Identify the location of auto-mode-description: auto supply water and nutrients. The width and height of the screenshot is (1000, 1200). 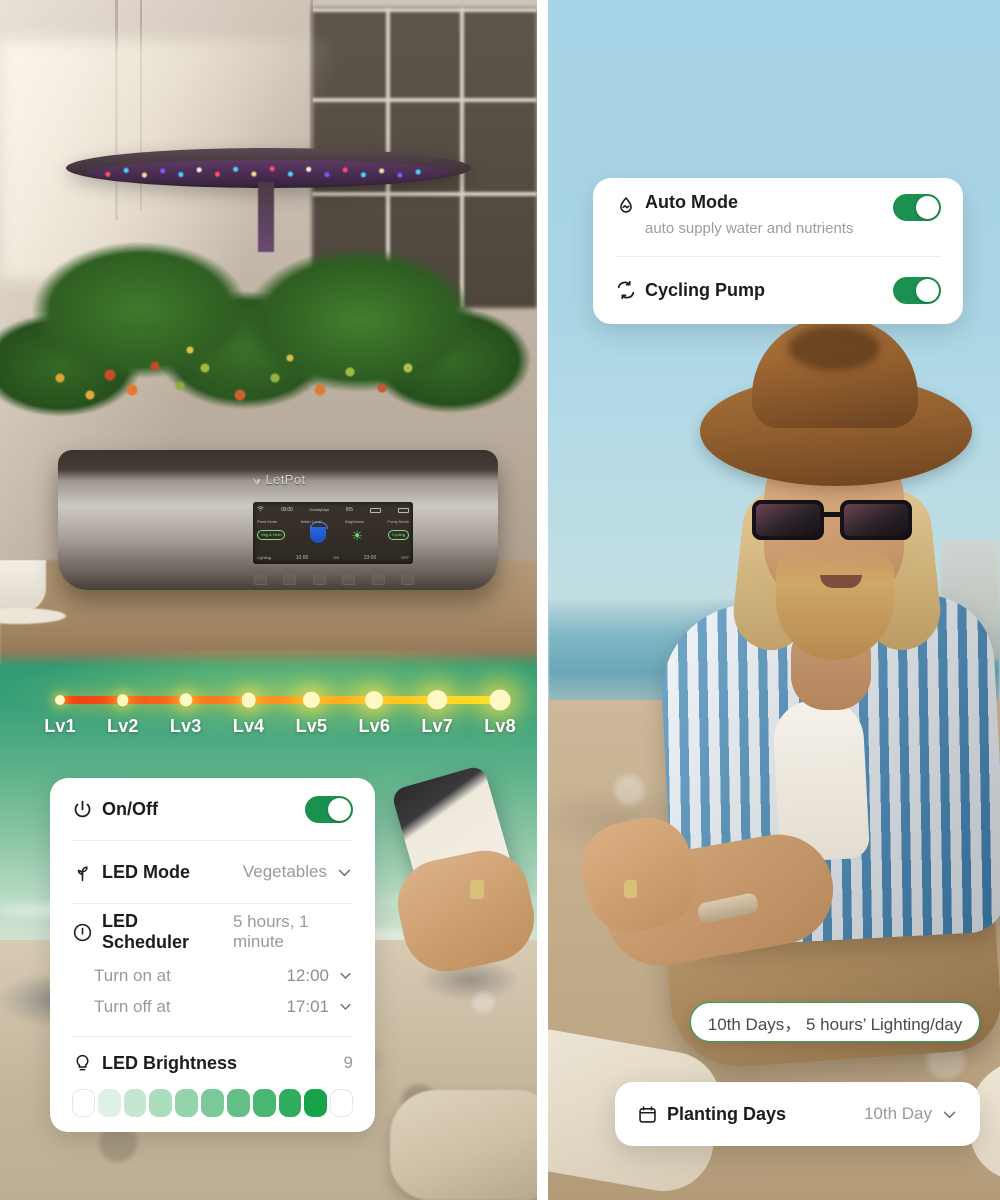
(749, 228).